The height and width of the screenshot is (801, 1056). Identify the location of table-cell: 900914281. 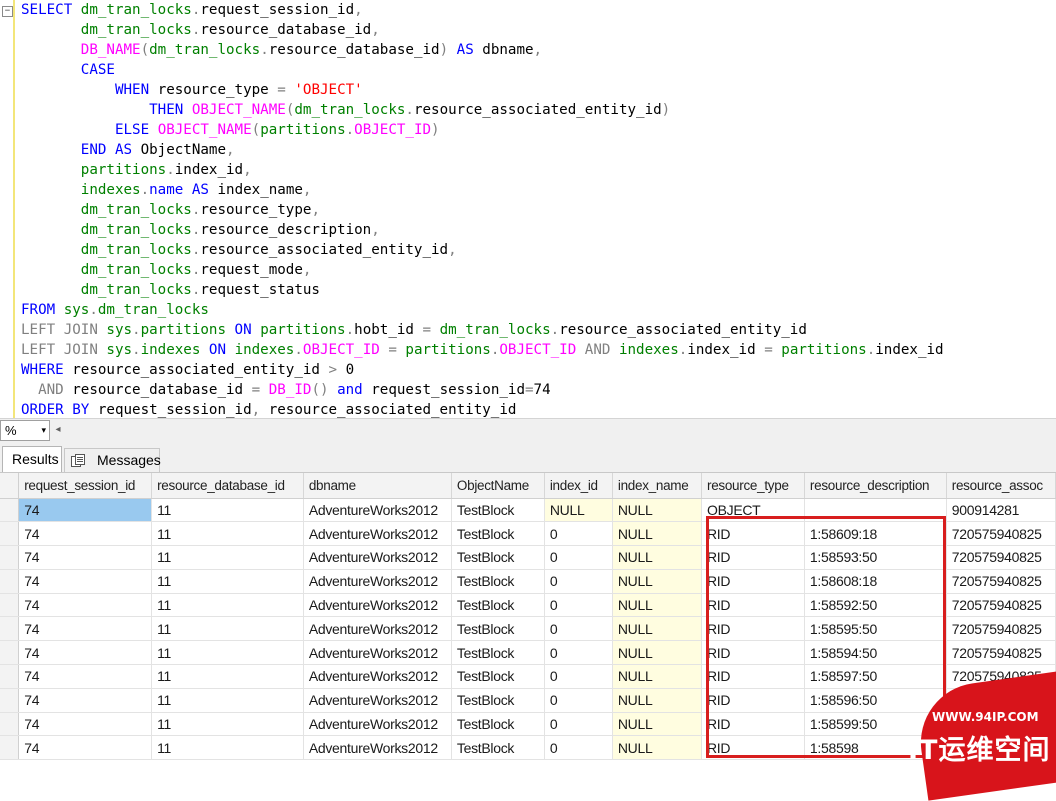
(1001, 510).